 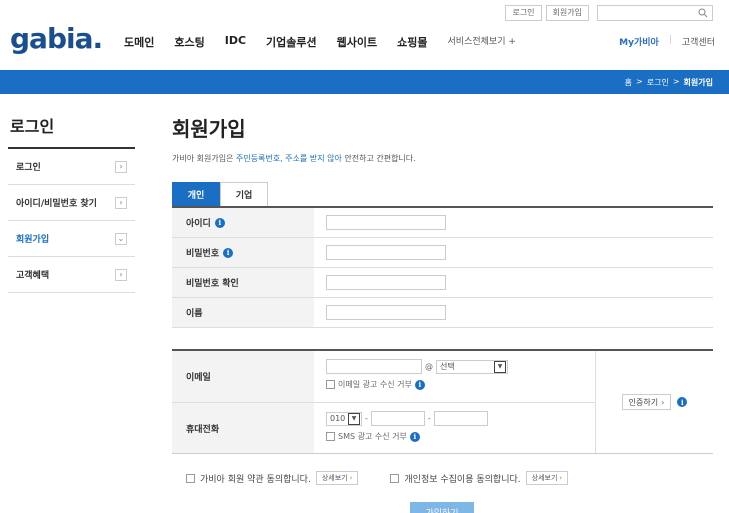 I want to click on password-label: 비밀번호, so click(x=203, y=254).